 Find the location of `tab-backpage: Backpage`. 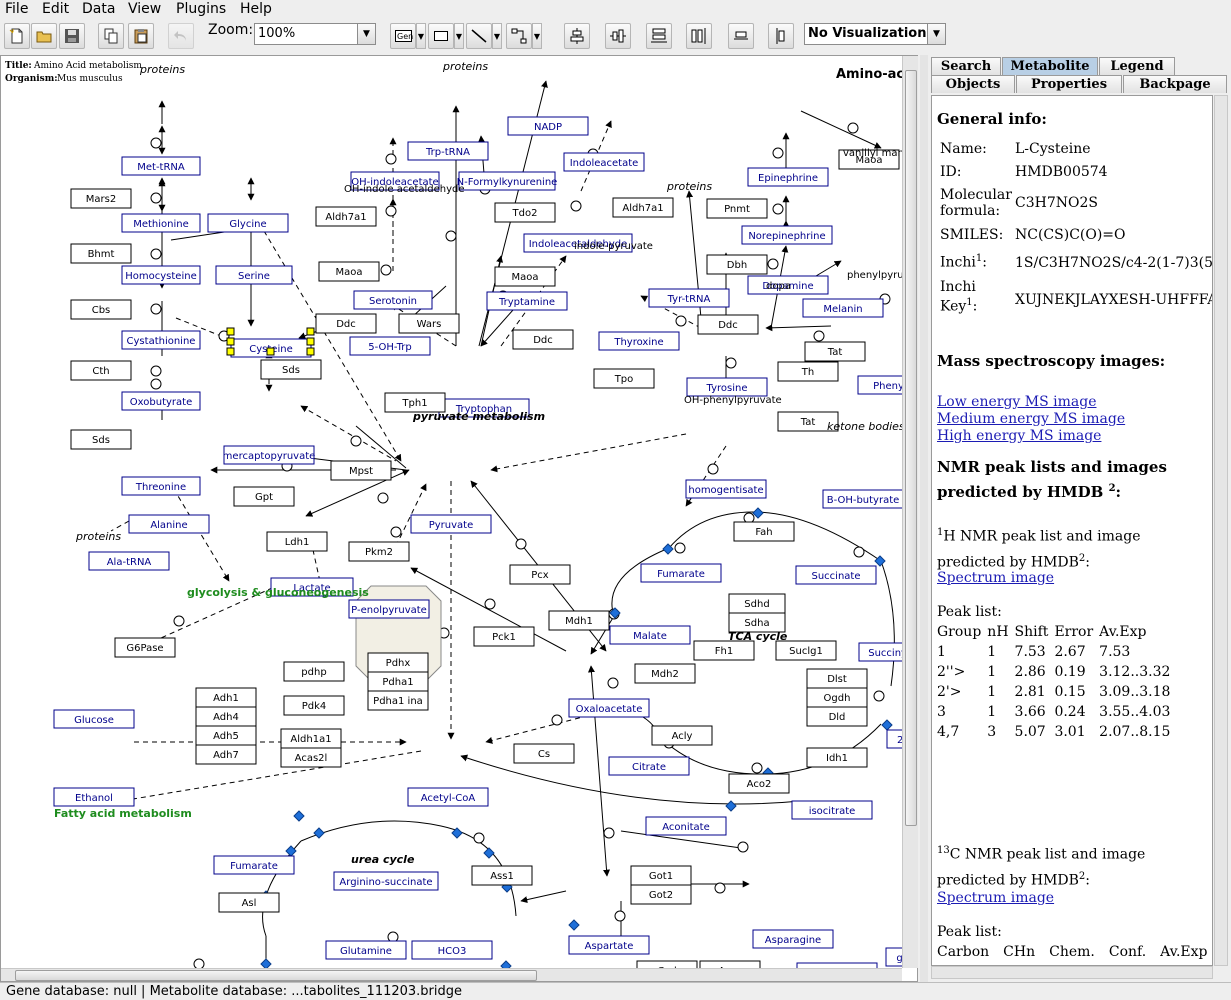

tab-backpage: Backpage is located at coordinates (1175, 84).